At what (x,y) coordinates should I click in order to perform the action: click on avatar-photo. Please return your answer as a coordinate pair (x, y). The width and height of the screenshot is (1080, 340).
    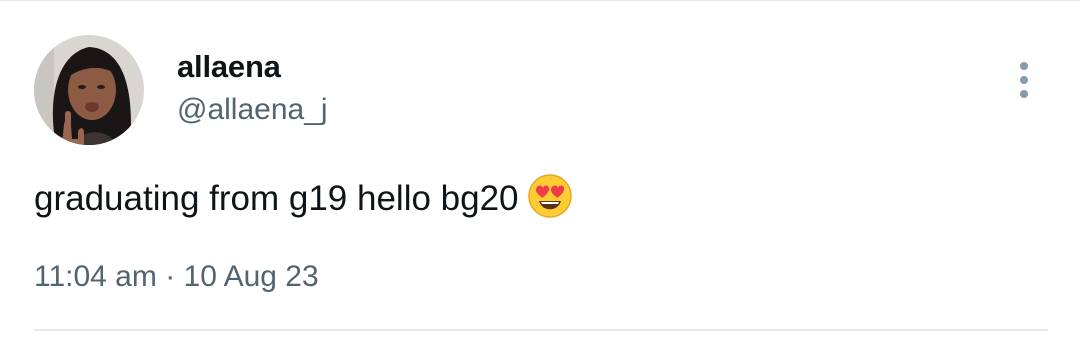
    Looking at the image, I should click on (89, 90).